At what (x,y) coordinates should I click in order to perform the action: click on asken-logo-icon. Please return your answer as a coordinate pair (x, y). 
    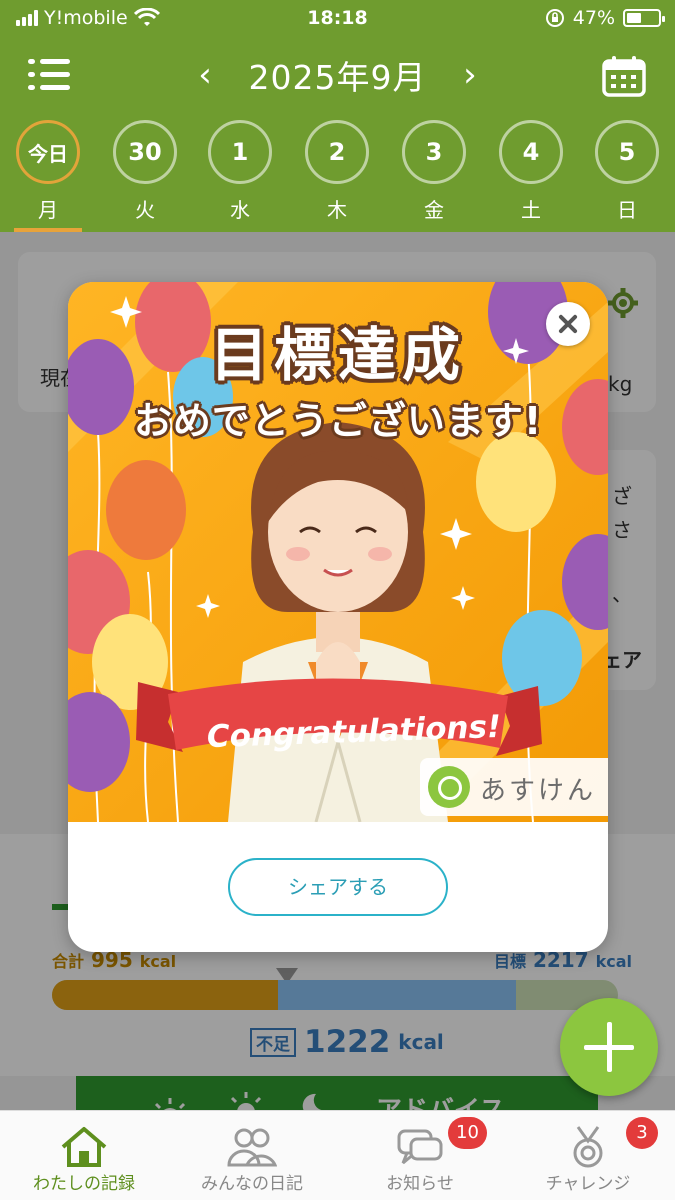
    Looking at the image, I should click on (449, 787).